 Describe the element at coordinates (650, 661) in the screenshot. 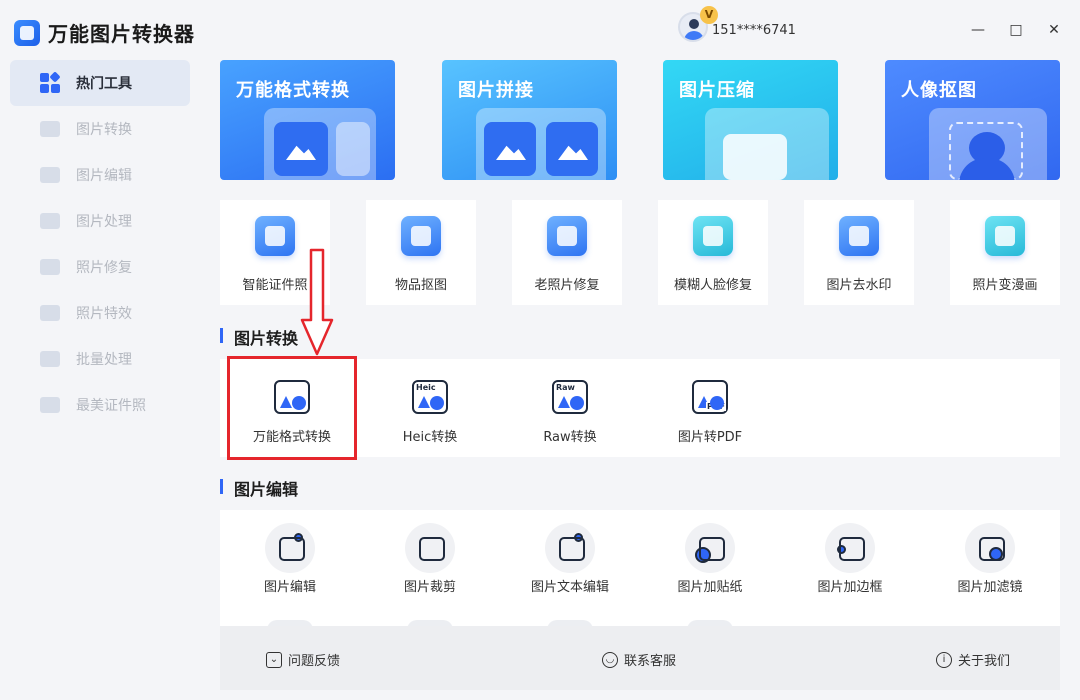

I see `footer-label: 联系客服` at that location.